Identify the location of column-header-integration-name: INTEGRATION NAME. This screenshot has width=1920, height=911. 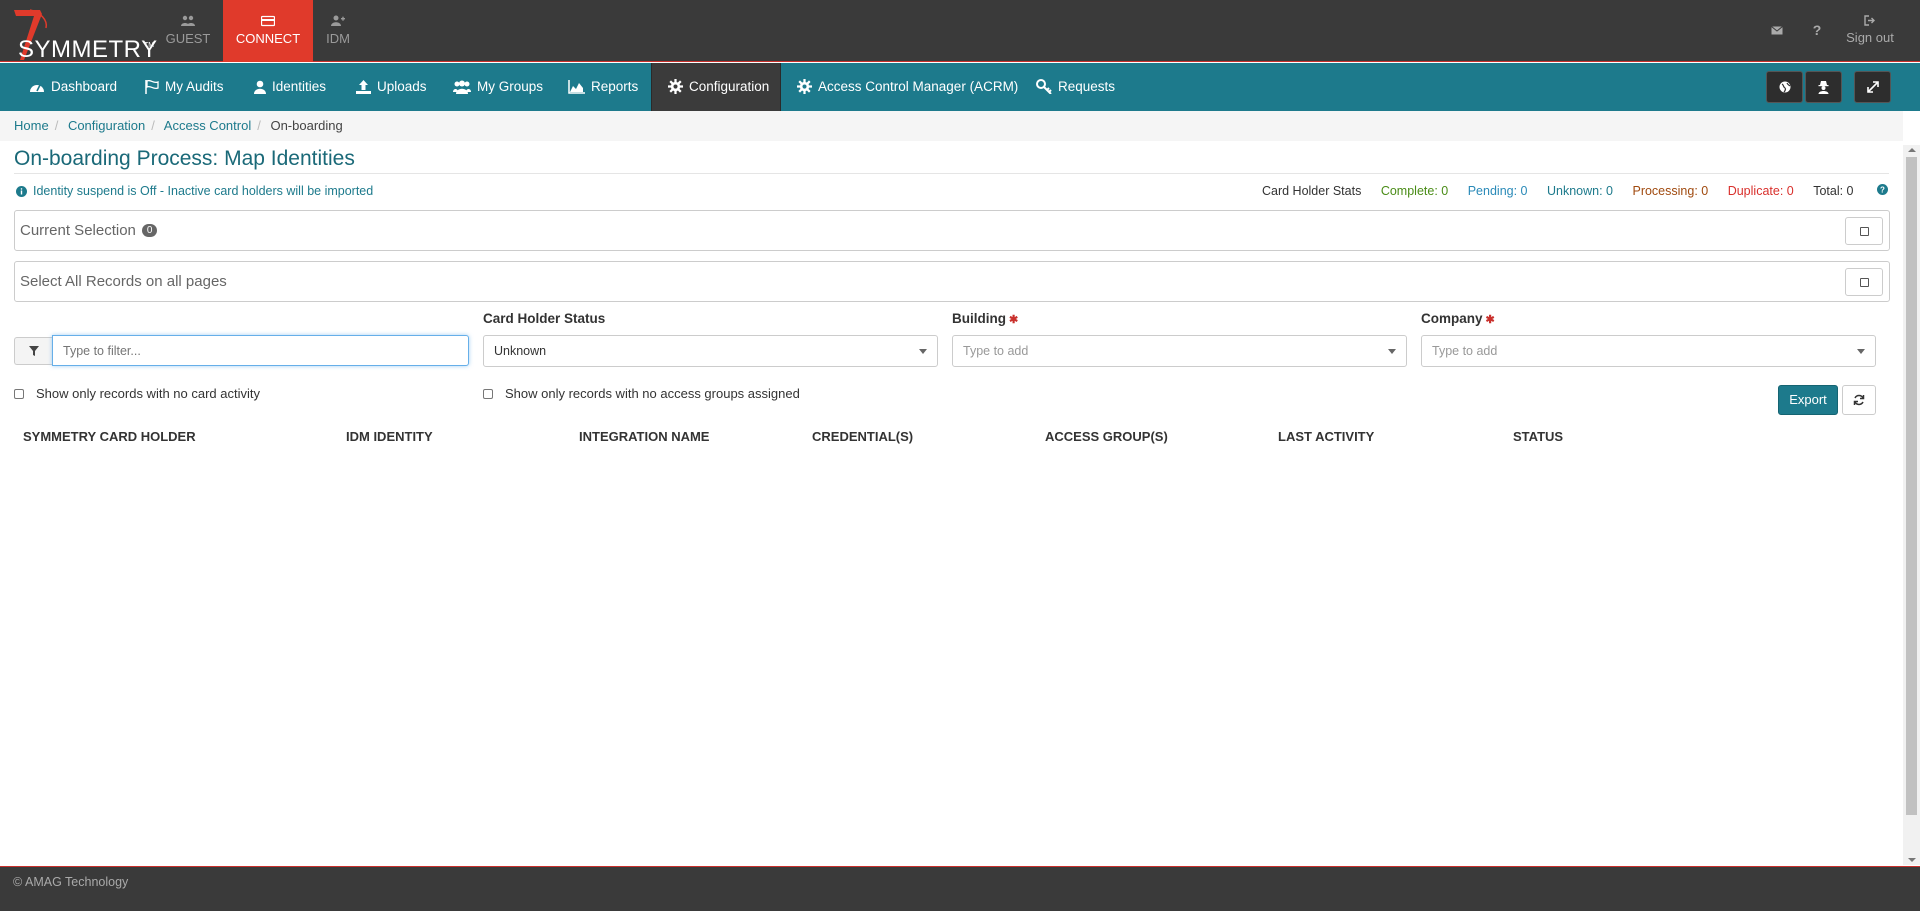
(644, 436).